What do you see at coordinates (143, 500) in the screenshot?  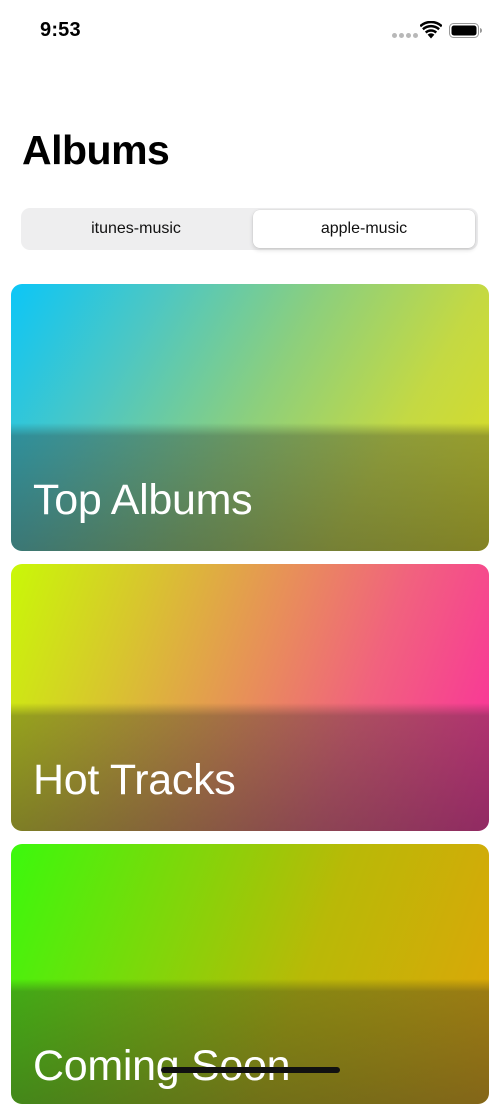 I see `card-title: Top Albums` at bounding box center [143, 500].